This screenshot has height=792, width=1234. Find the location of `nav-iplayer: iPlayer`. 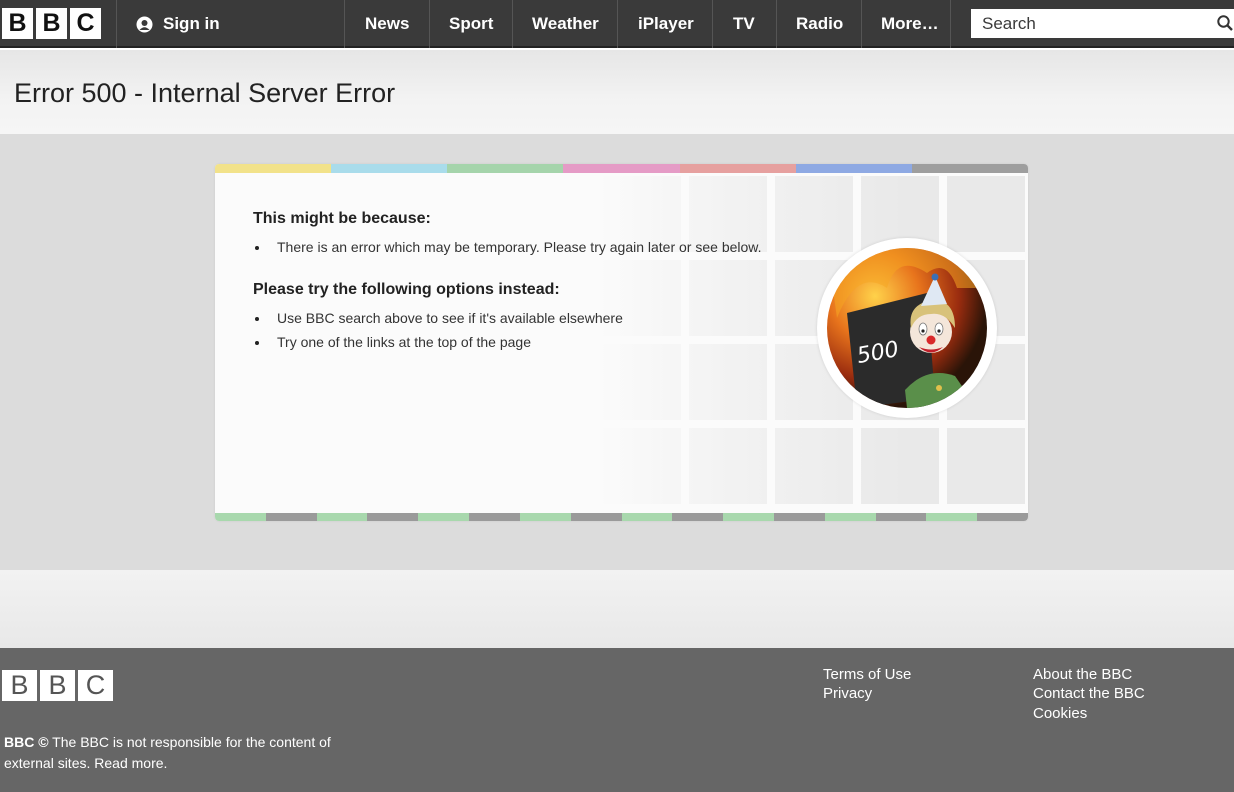

nav-iplayer: iPlayer is located at coordinates (666, 24).